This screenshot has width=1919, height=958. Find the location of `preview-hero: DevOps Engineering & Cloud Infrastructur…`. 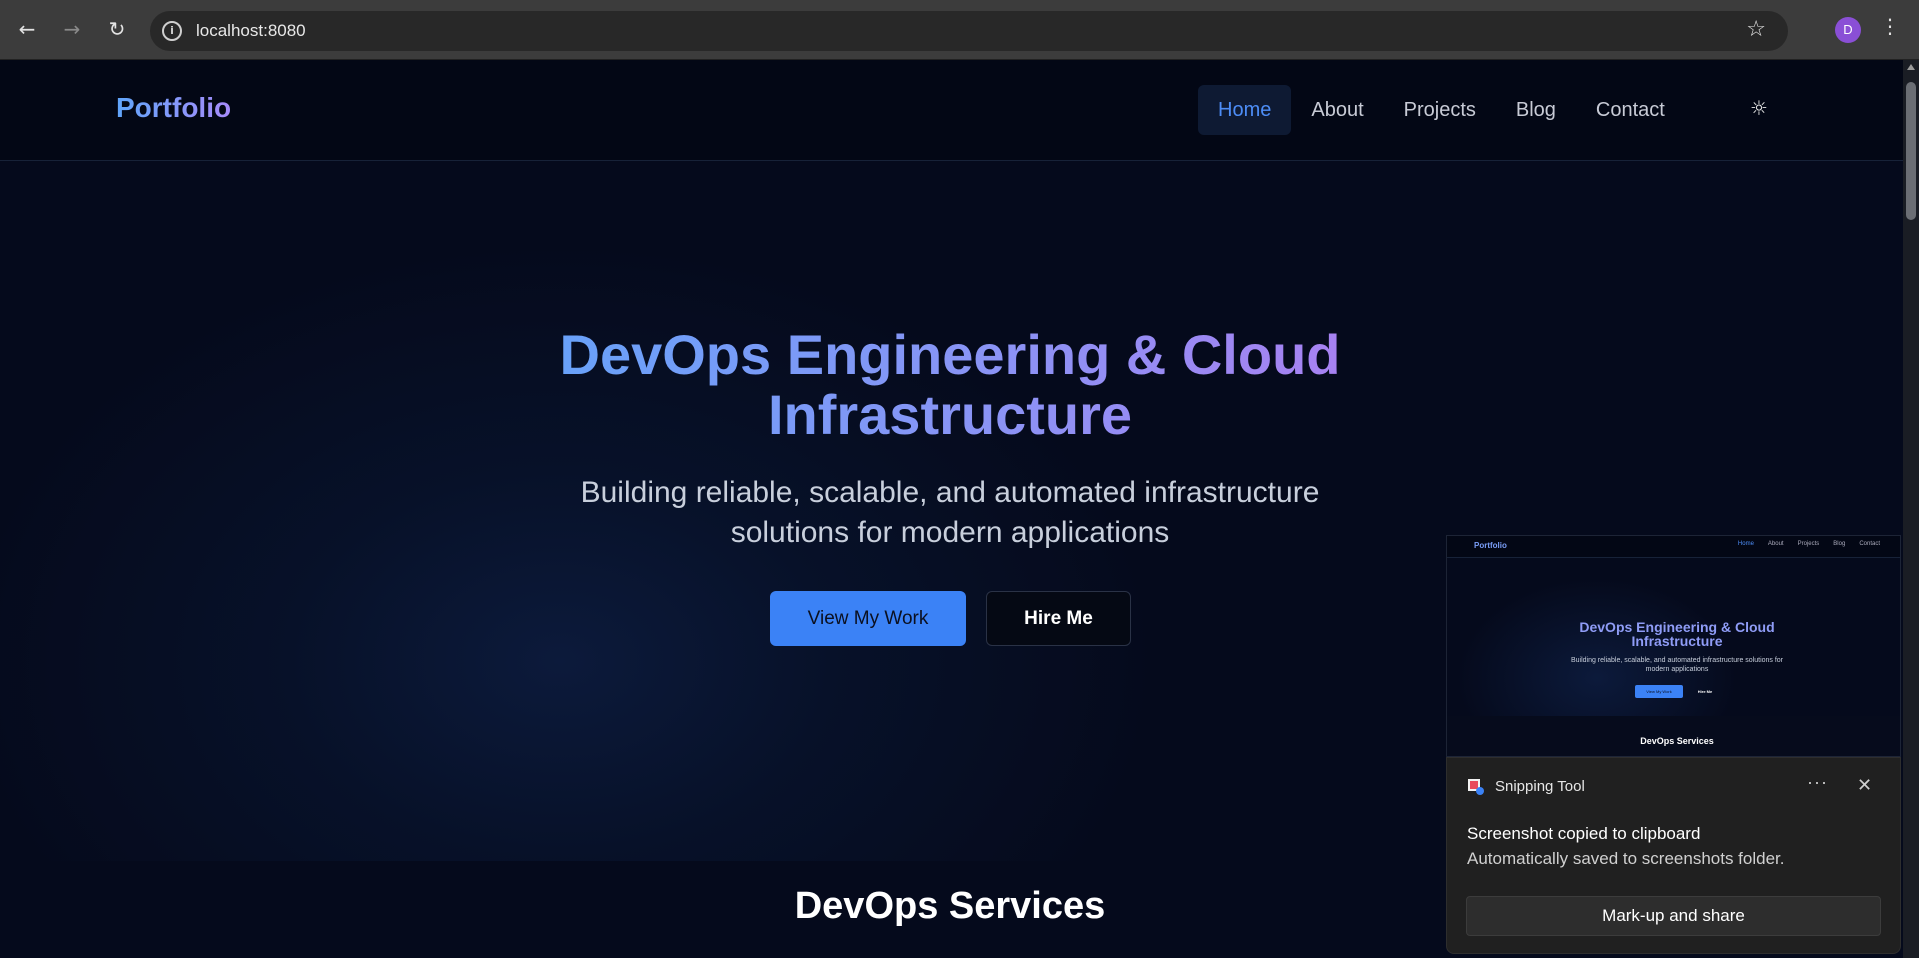

preview-hero: DevOps Engineering & Cloud Infrastructur… is located at coordinates (1673, 637).